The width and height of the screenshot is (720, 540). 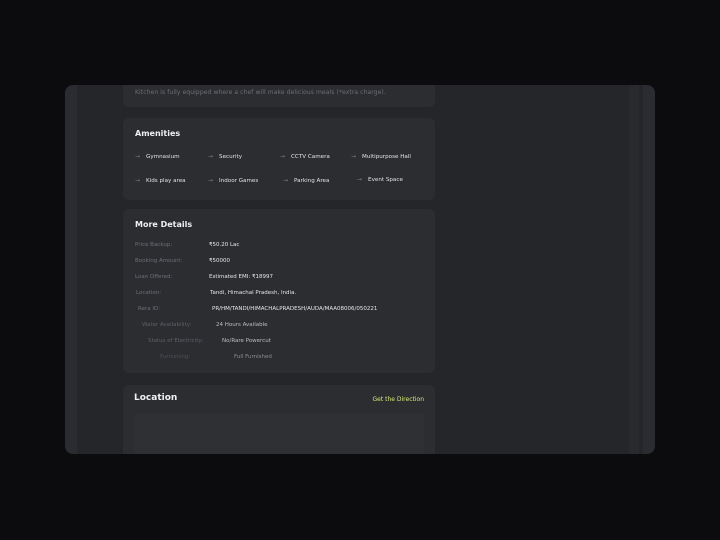 I want to click on left-scroll-rail, so click(x=71, y=269).